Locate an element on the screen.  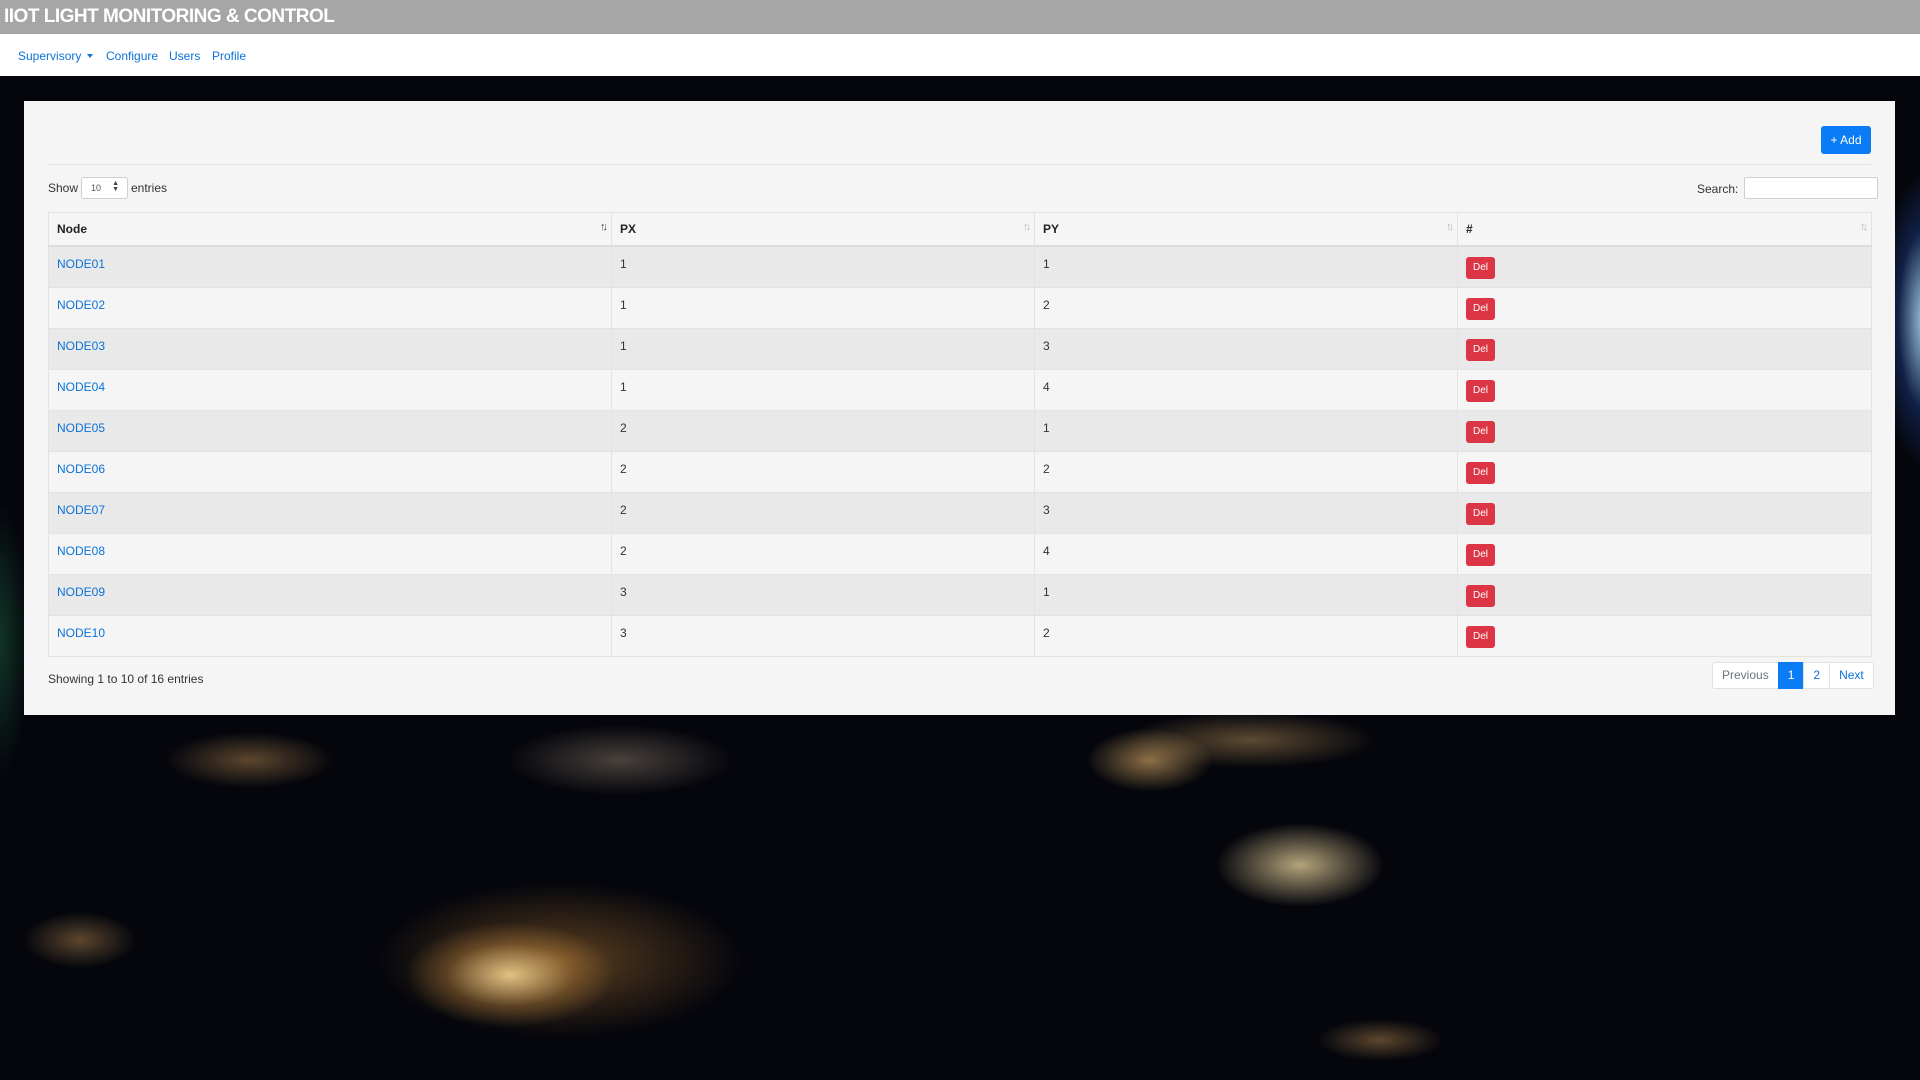
px-cell: 3 is located at coordinates (823, 594).